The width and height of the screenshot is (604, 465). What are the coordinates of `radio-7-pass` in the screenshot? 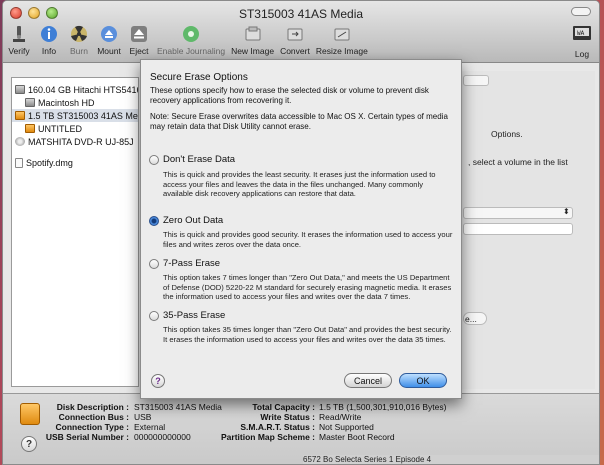 It's located at (154, 263).